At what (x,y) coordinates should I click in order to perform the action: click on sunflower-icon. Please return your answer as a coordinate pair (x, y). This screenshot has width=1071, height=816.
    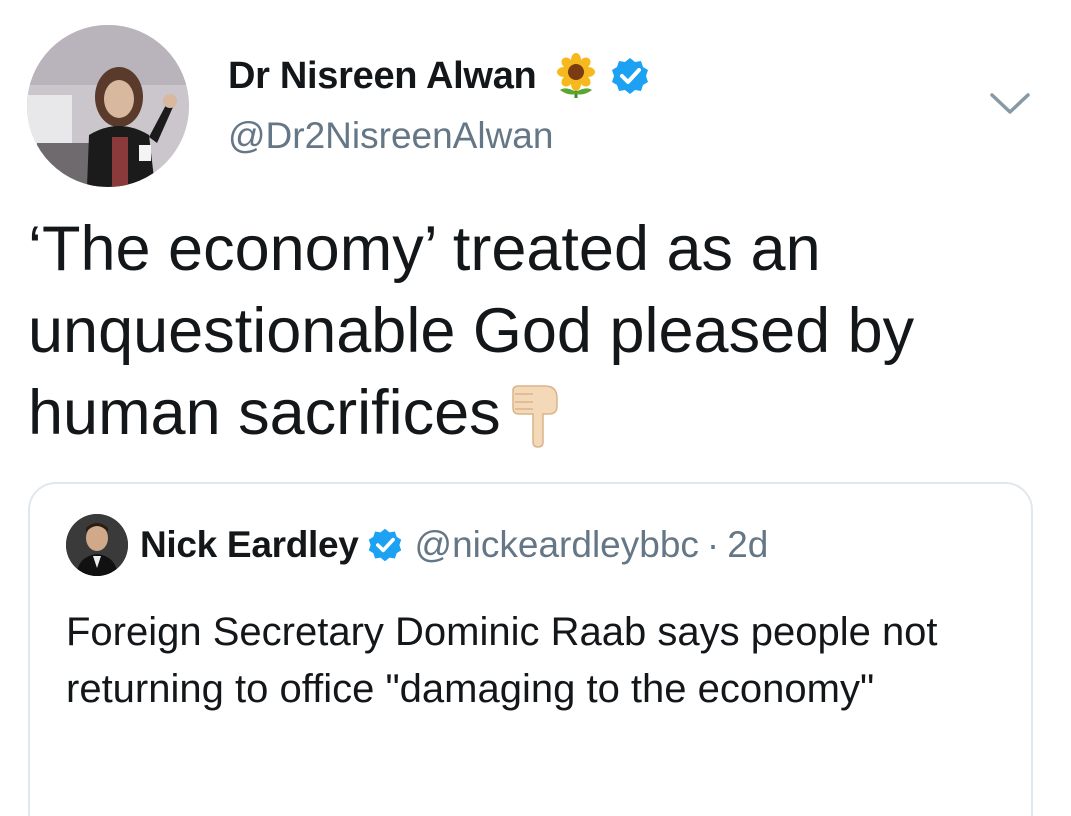
    Looking at the image, I should click on (576, 76).